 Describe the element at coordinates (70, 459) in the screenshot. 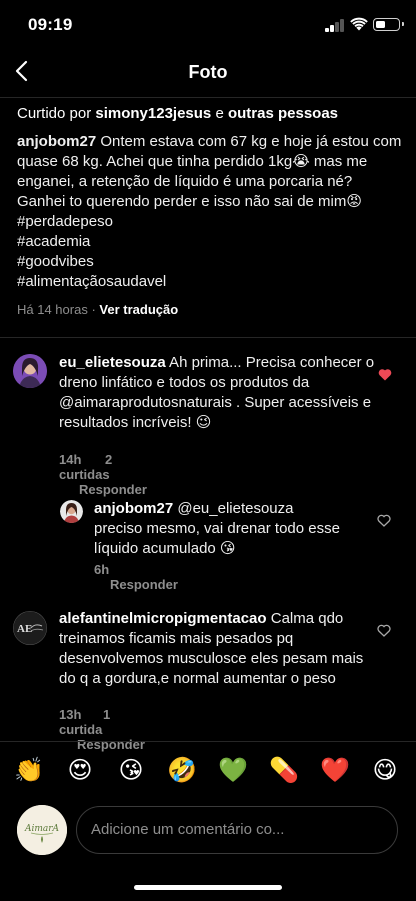

I see `comment-time: 14h` at that location.